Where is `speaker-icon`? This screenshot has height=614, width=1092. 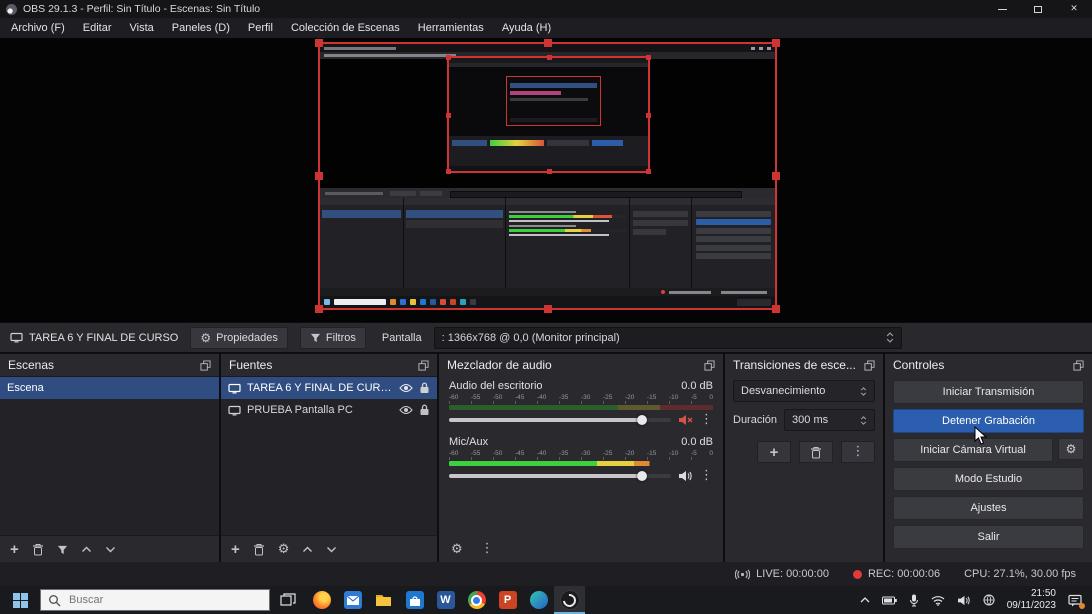
speaker-icon is located at coordinates (685, 476).